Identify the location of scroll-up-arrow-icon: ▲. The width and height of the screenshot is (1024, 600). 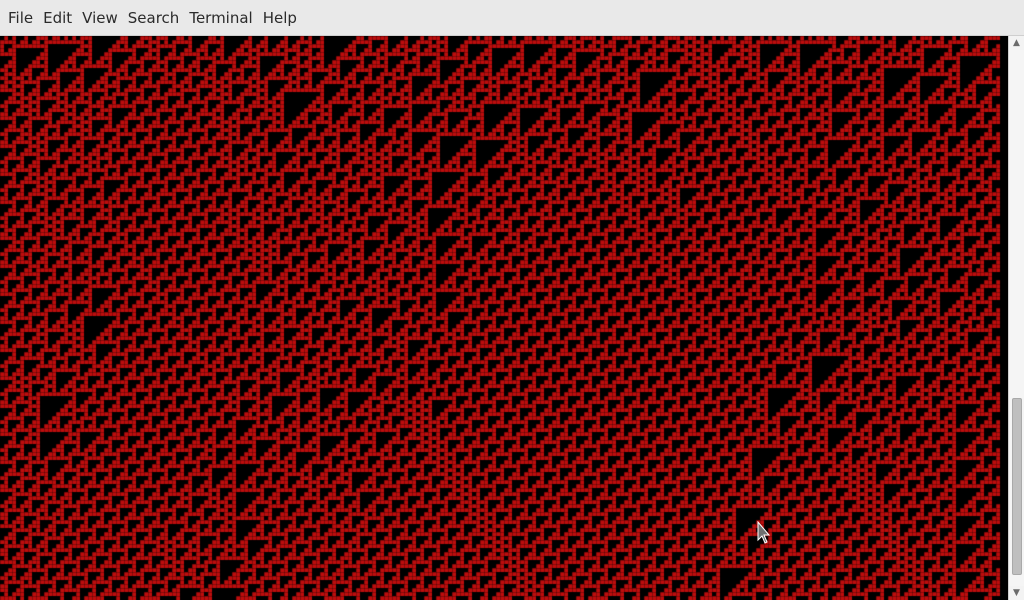
(1016, 43).